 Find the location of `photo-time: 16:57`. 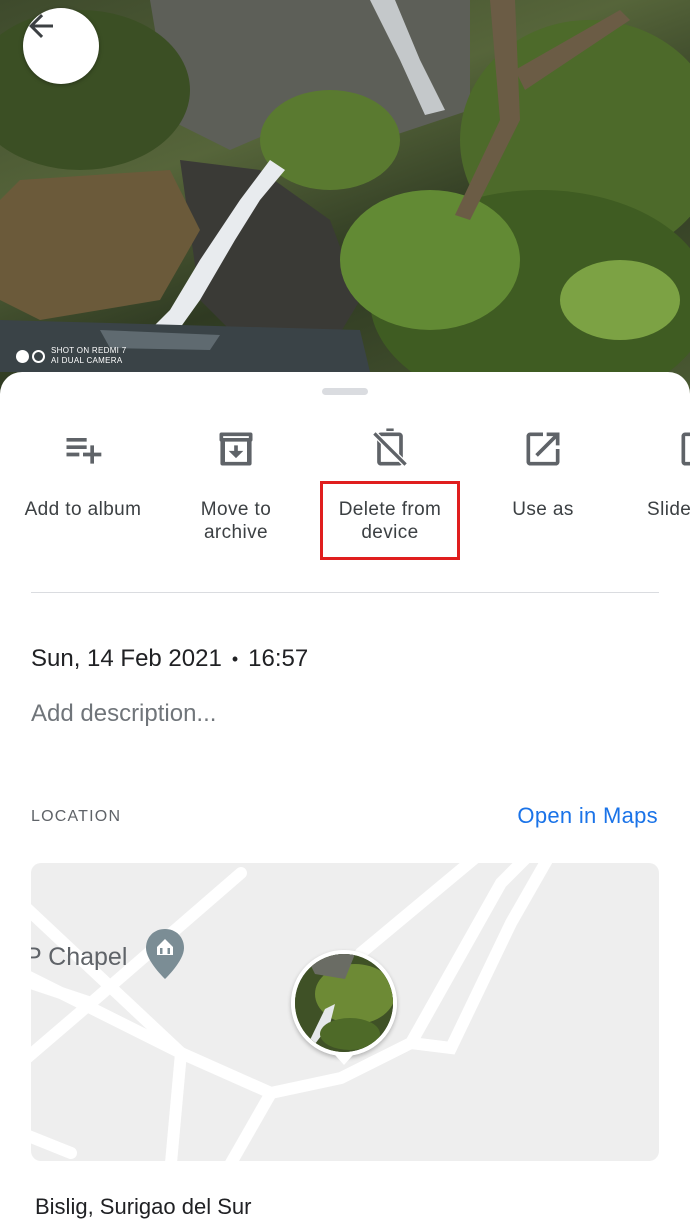

photo-time: 16:57 is located at coordinates (278, 658).